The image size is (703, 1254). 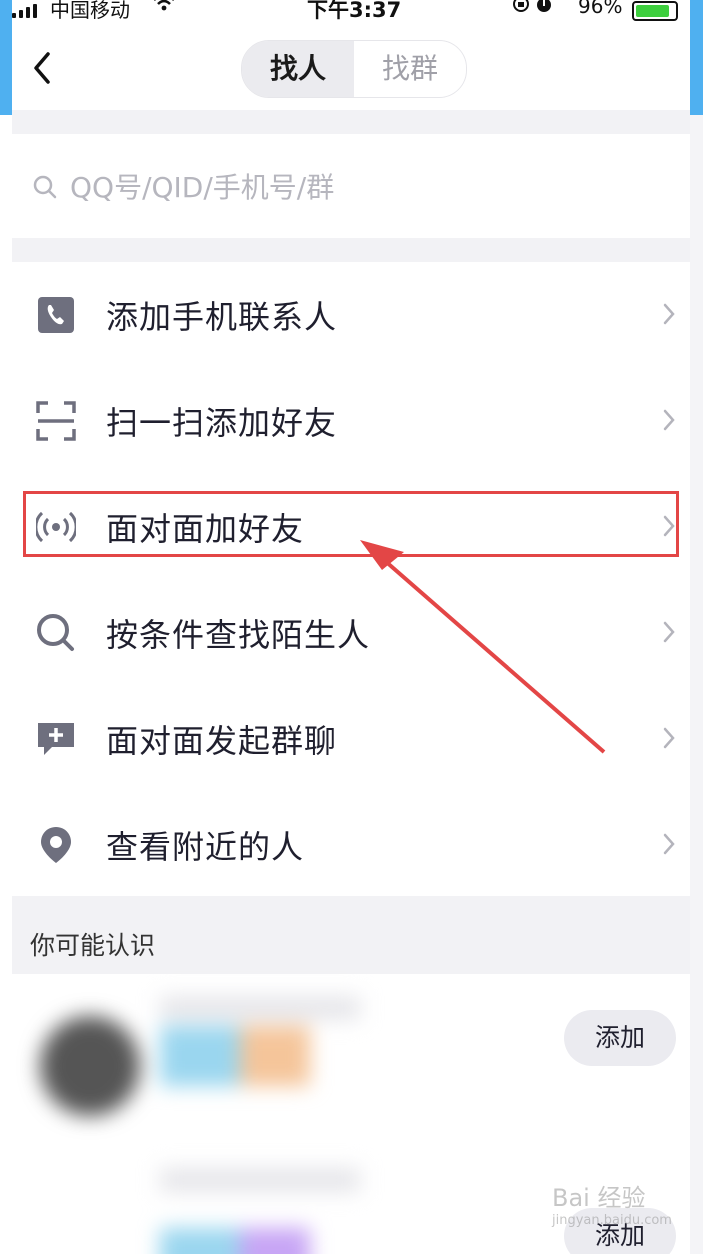 What do you see at coordinates (652, 11) in the screenshot?
I see `battery-fill` at bounding box center [652, 11].